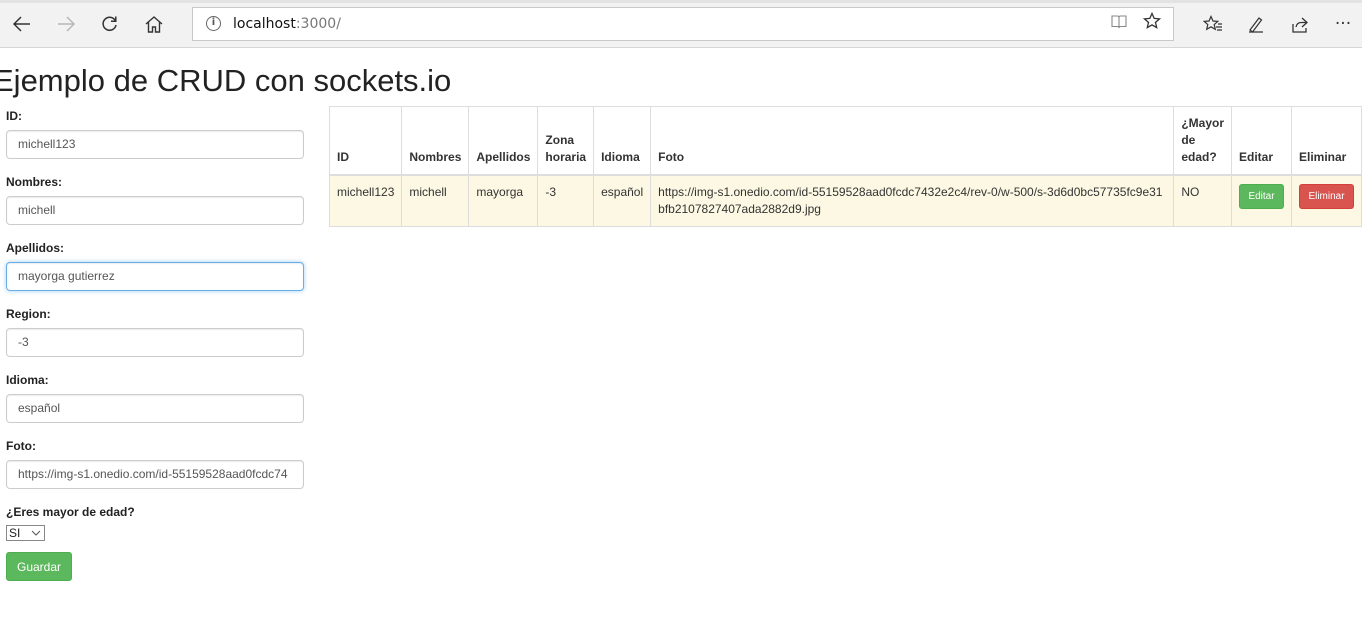 Image resolution: width=1362 pixels, height=634 pixels. Describe the element at coordinates (566, 200) in the screenshot. I see `cell-zona: -3` at that location.